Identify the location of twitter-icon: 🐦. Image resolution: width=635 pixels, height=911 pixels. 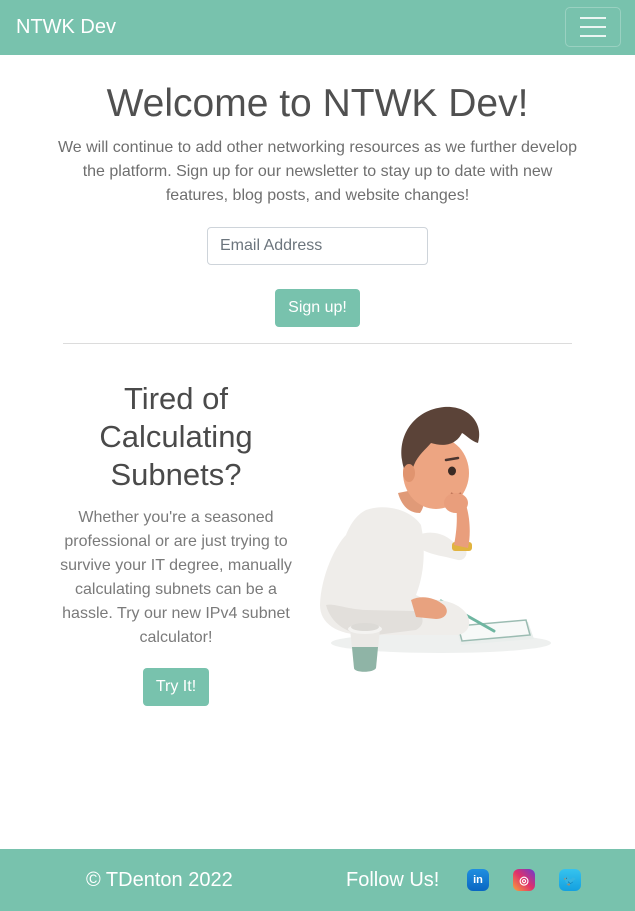
(570, 880).